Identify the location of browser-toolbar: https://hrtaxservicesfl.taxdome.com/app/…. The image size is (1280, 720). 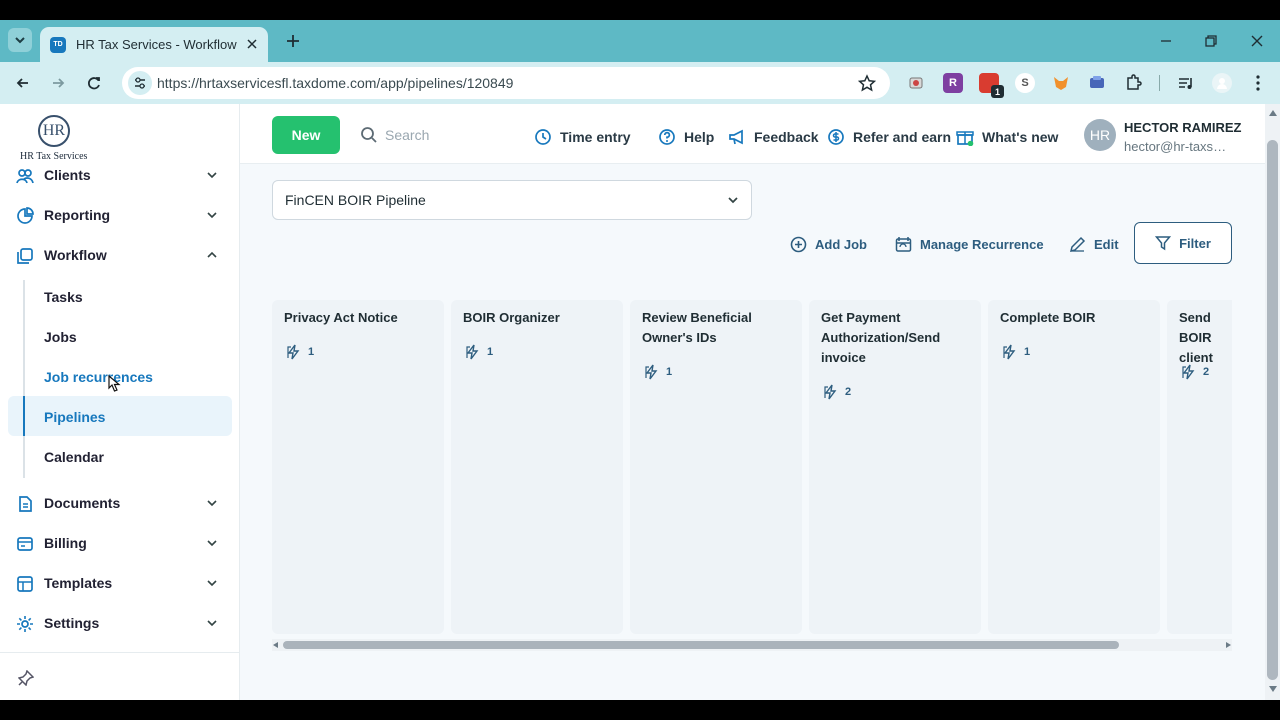
(640, 83).